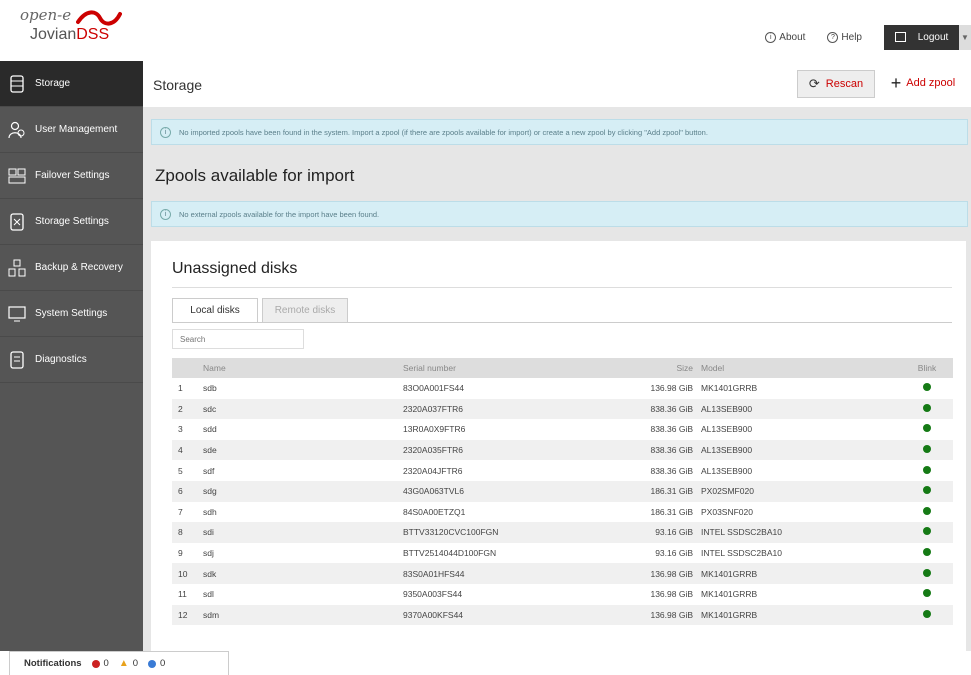 The image size is (971, 675). Describe the element at coordinates (562, 409) in the screenshot. I see `table-row: 2 sdc 2320A037FTR6 838.36 GiB AL13SEB900` at that location.